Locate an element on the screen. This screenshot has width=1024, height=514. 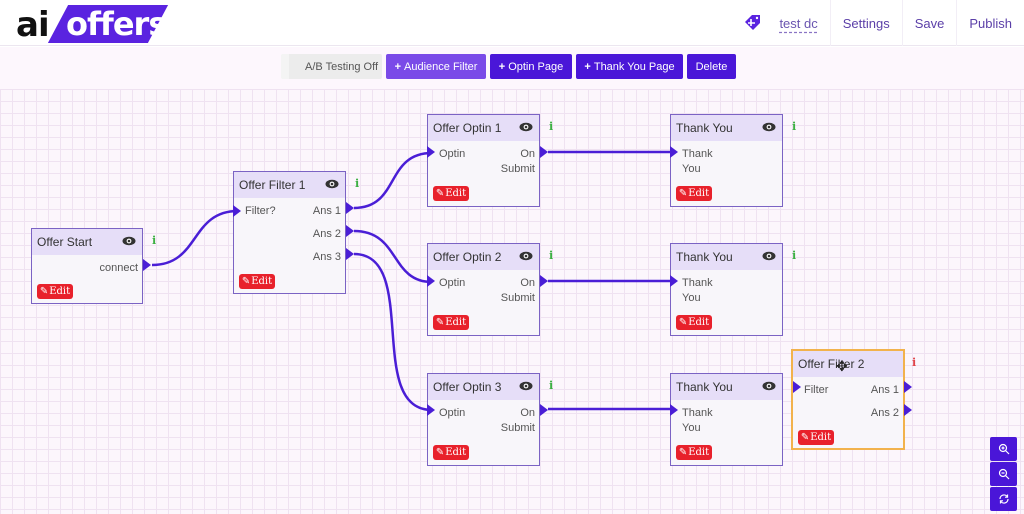
add-optin-page-button: + Optin Page is located at coordinates (531, 66).